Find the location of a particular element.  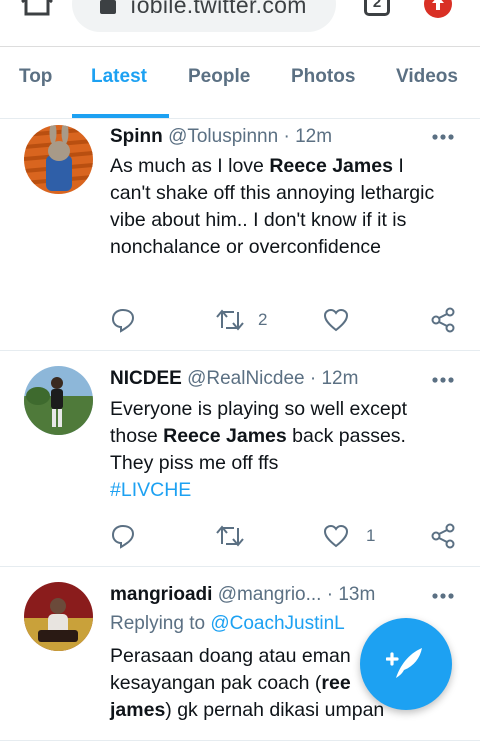

tab-people: People is located at coordinates (219, 77).